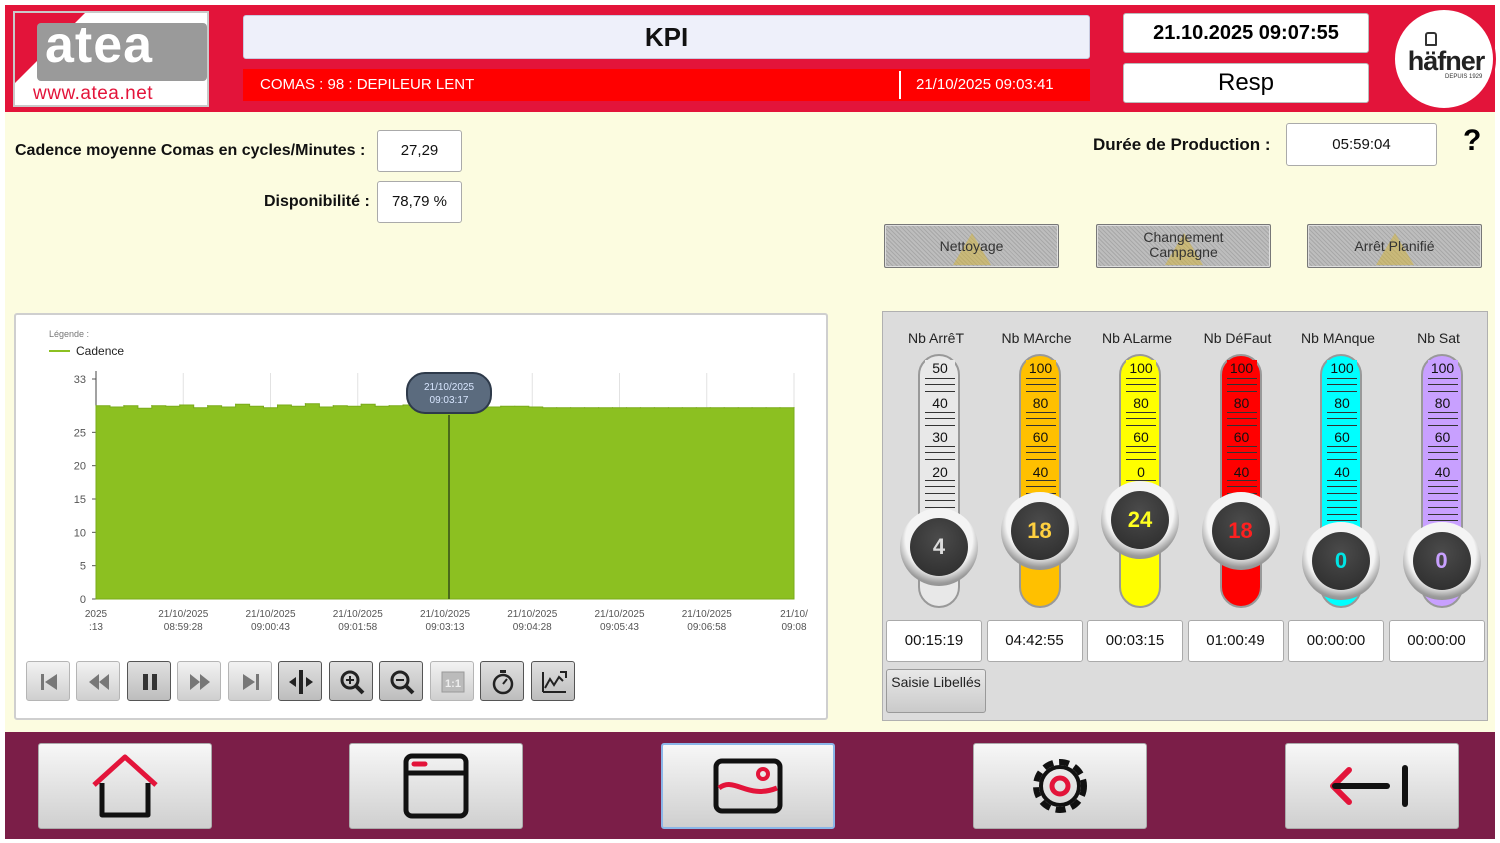  What do you see at coordinates (149, 681) in the screenshot?
I see `pause-button` at bounding box center [149, 681].